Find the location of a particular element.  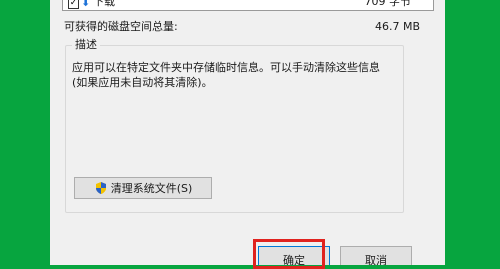

cleanup-system-files-button: 清理系统文件(S) is located at coordinates (143, 188).